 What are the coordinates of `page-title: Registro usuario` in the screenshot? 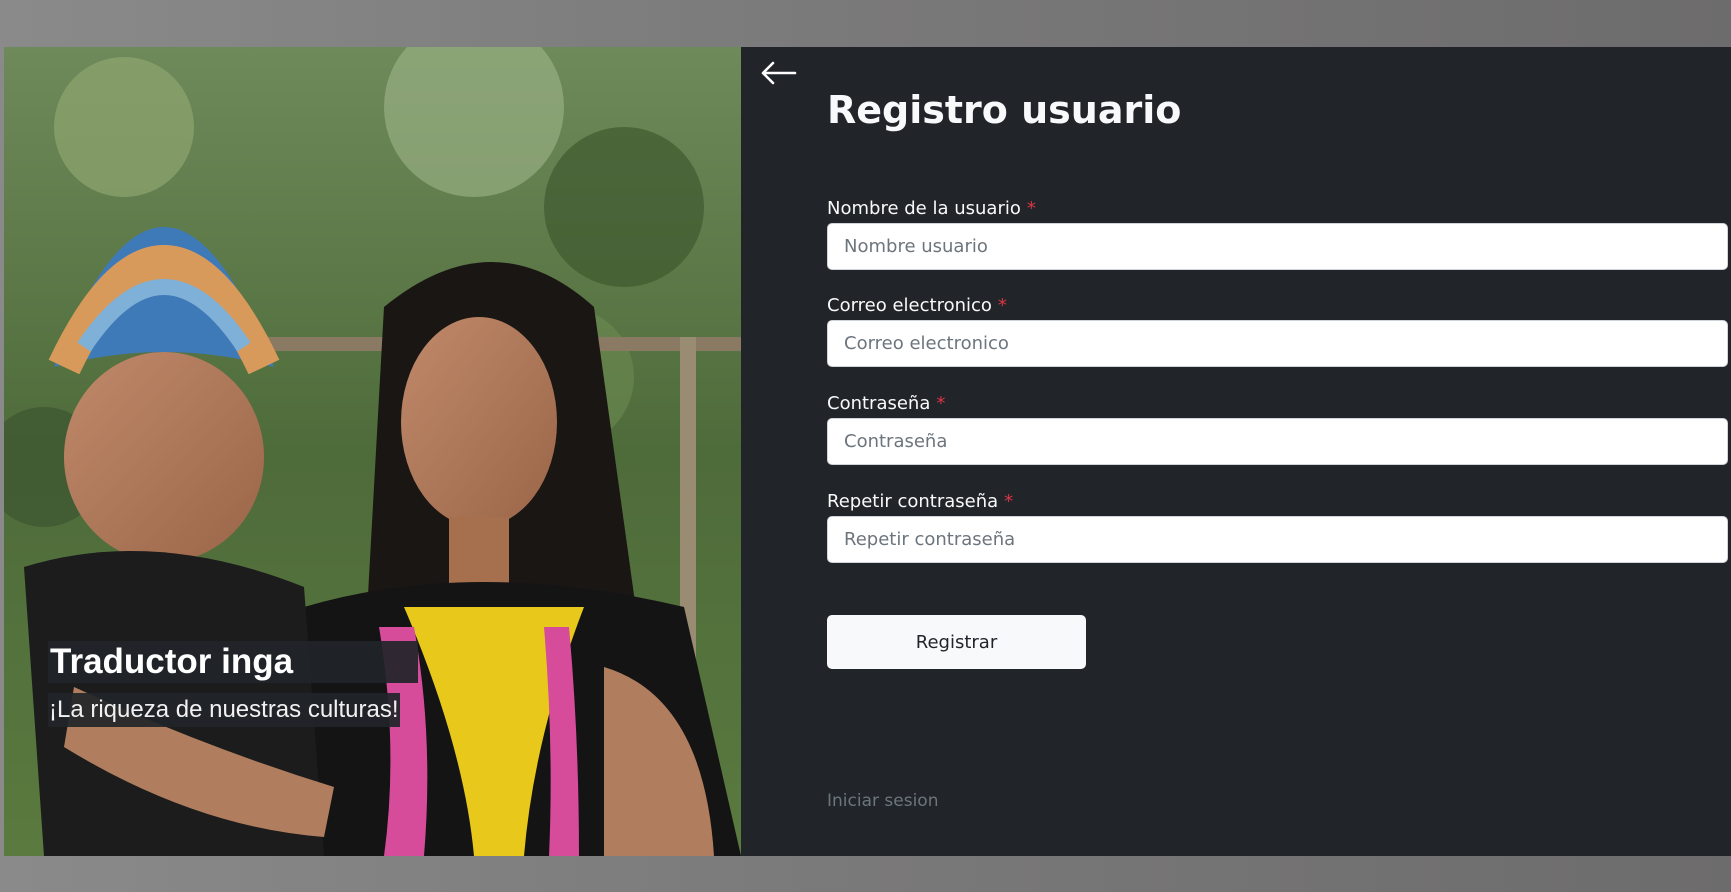 It's located at (1004, 110).